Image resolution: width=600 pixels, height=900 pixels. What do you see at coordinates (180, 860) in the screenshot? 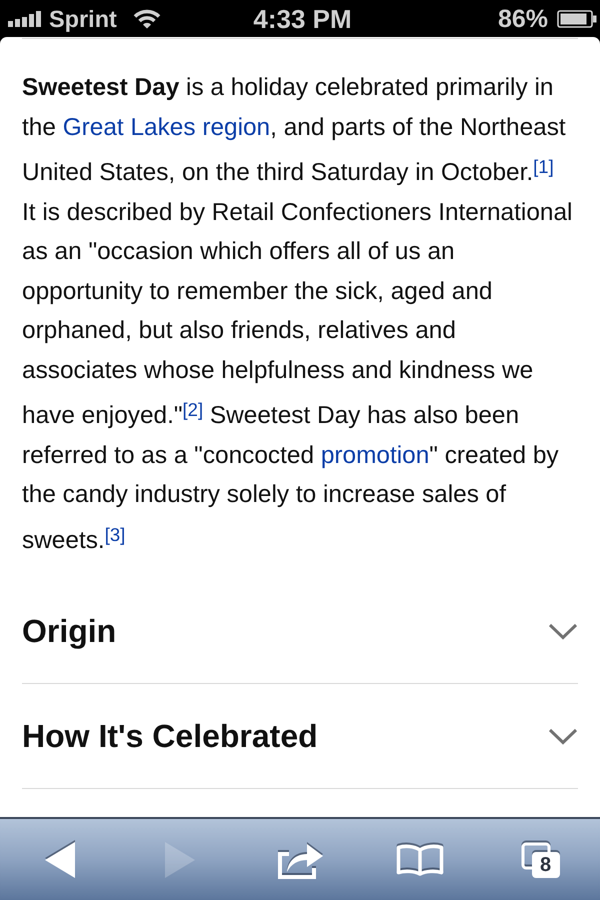
I see `right-arrow-icon` at bounding box center [180, 860].